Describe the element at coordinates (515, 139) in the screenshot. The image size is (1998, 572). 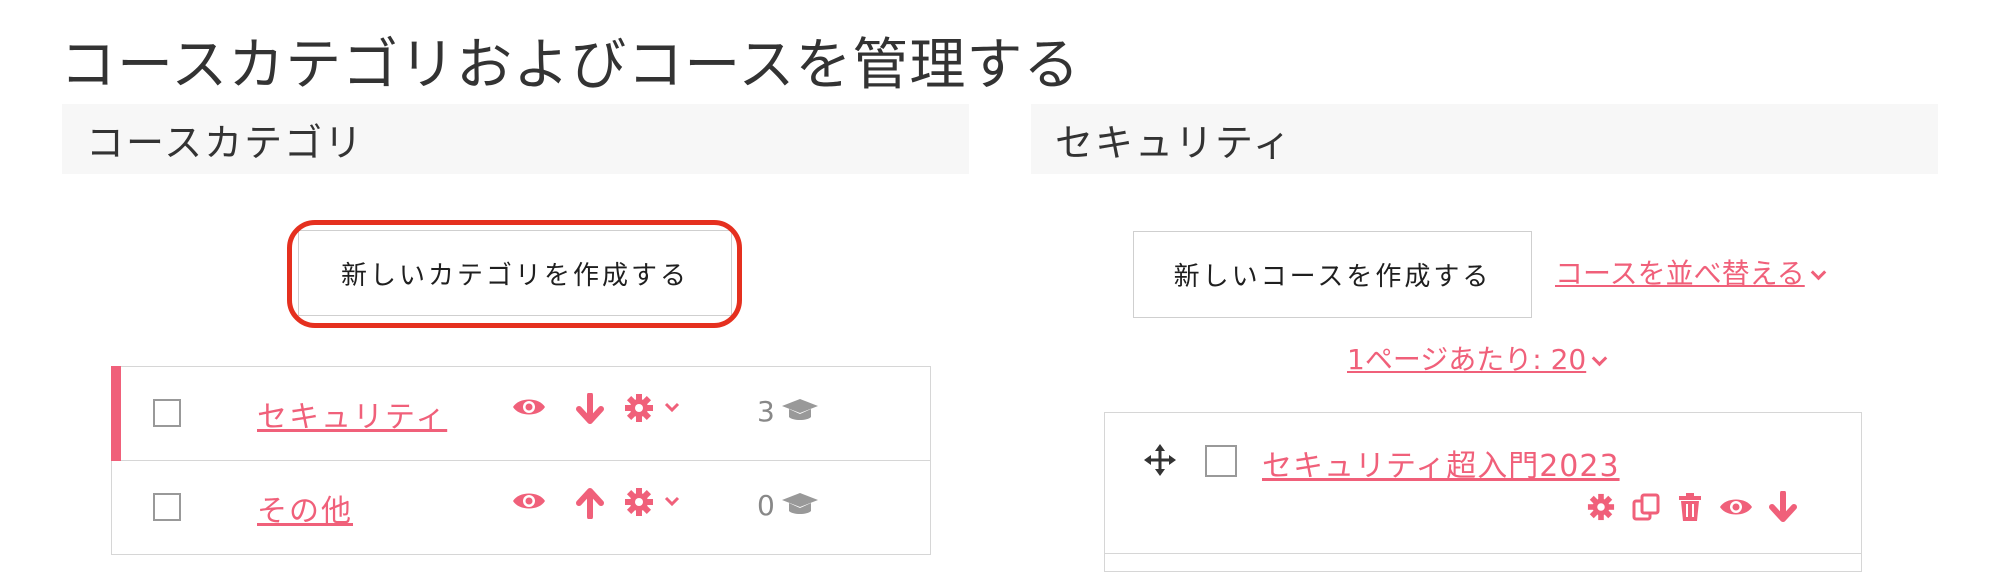
I see `category-panel-header: コースカテゴリ` at that location.